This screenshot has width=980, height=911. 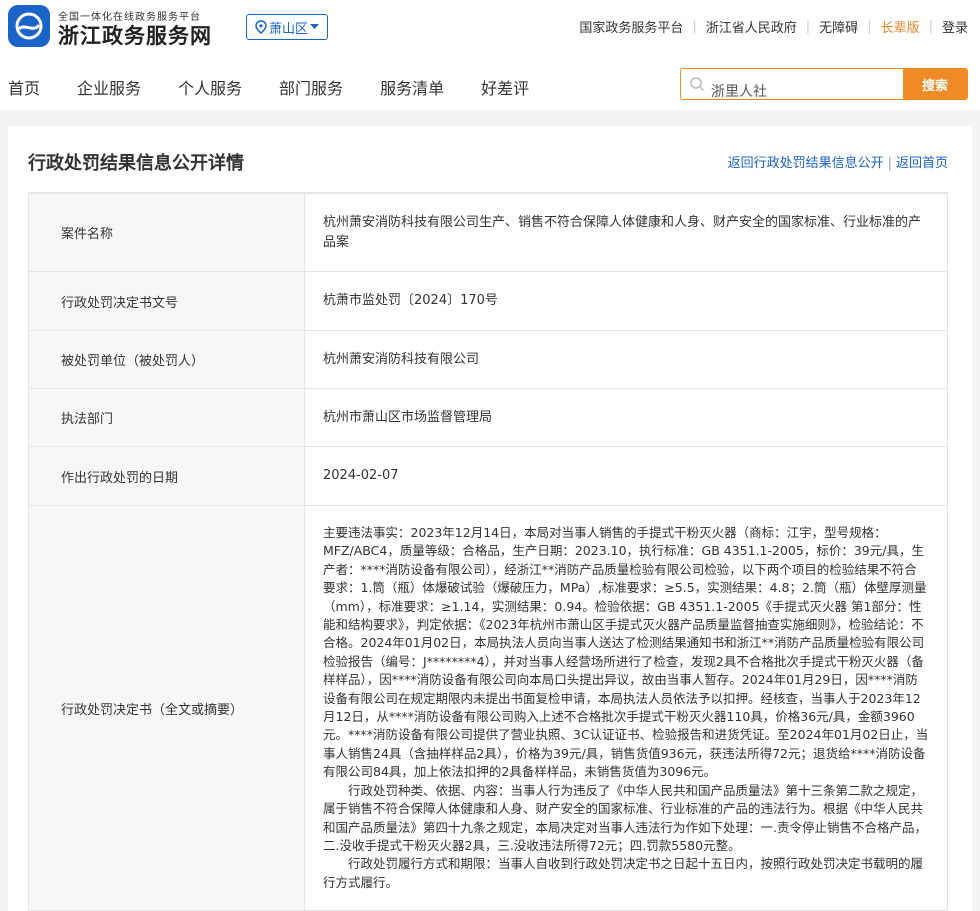 I want to click on table-row: 作出行政处罚的日期 2024-02-07, so click(x=488, y=476).